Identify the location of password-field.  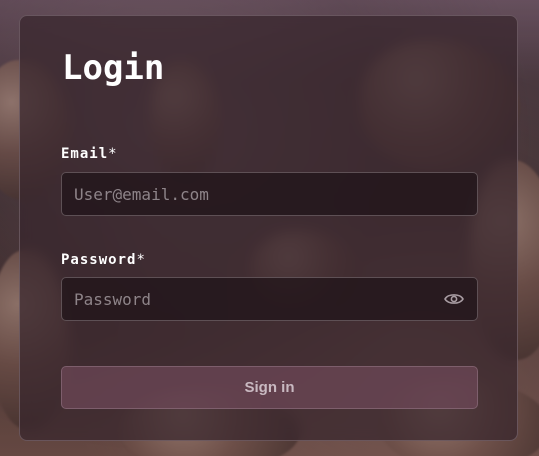
(269, 299).